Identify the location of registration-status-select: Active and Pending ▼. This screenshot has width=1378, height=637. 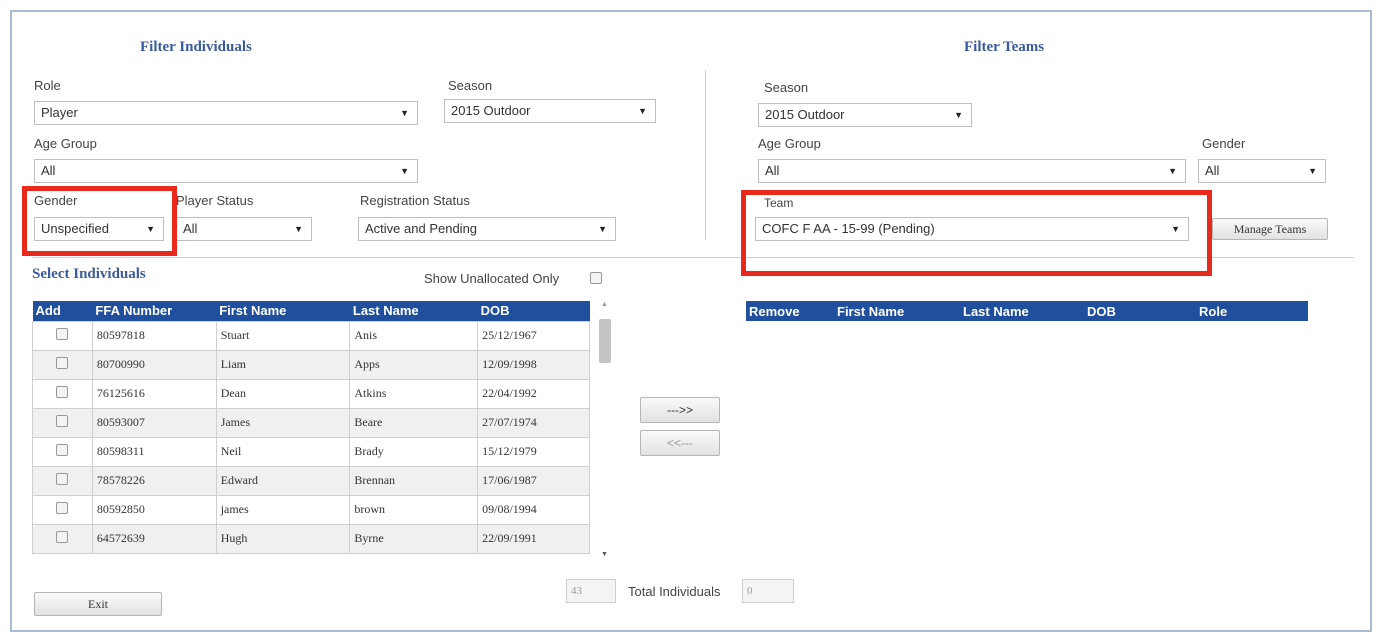
(487, 229).